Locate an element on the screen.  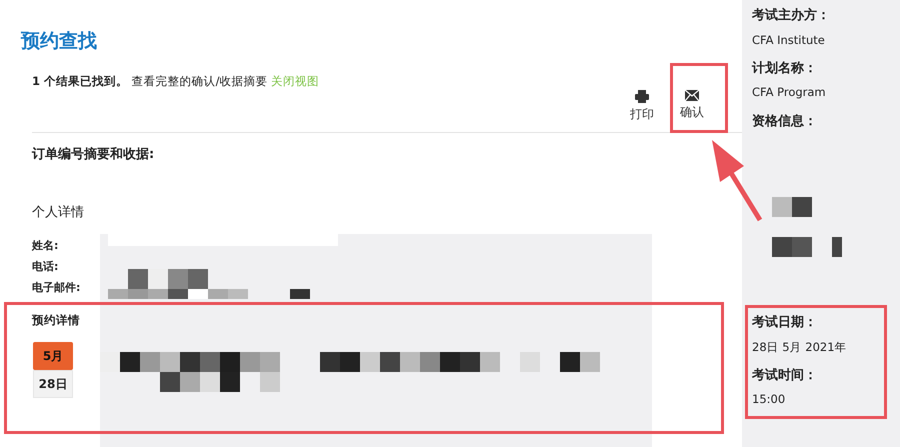
info-label: 考试主办方： is located at coordinates (791, 15).